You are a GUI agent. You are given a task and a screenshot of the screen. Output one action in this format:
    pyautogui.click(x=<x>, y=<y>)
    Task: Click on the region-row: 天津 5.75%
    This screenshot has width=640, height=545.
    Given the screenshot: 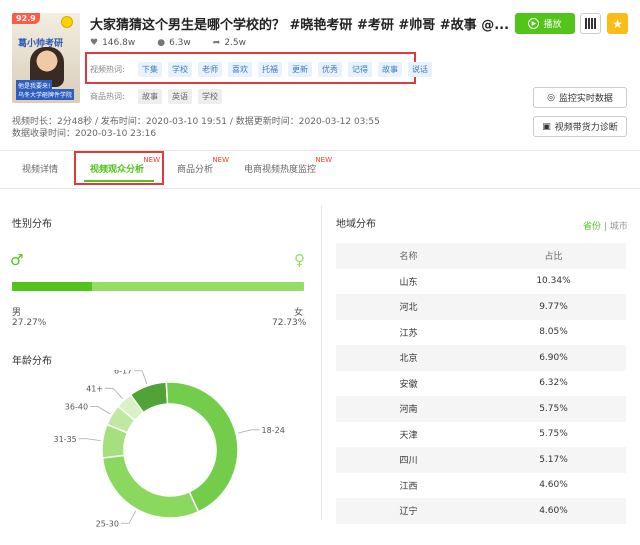 What is the action you would take?
    pyautogui.click(x=481, y=435)
    